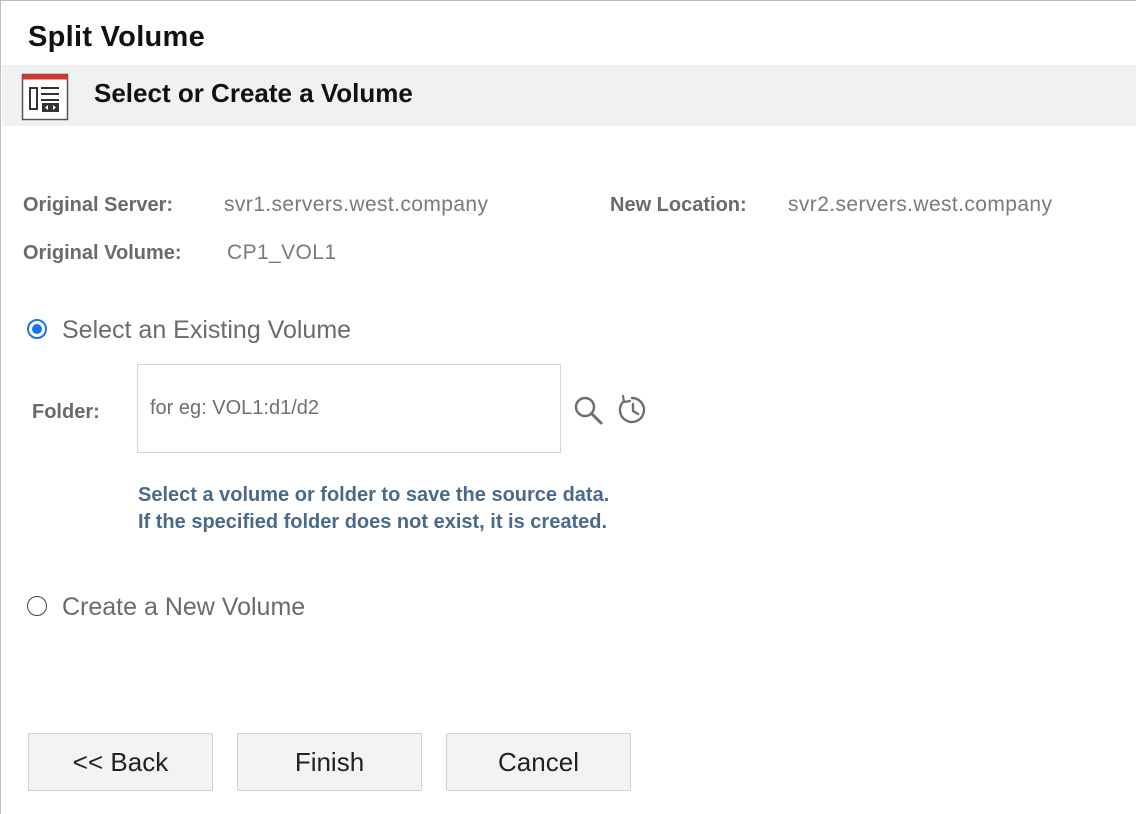  What do you see at coordinates (588, 410) in the screenshot?
I see `search-icon` at bounding box center [588, 410].